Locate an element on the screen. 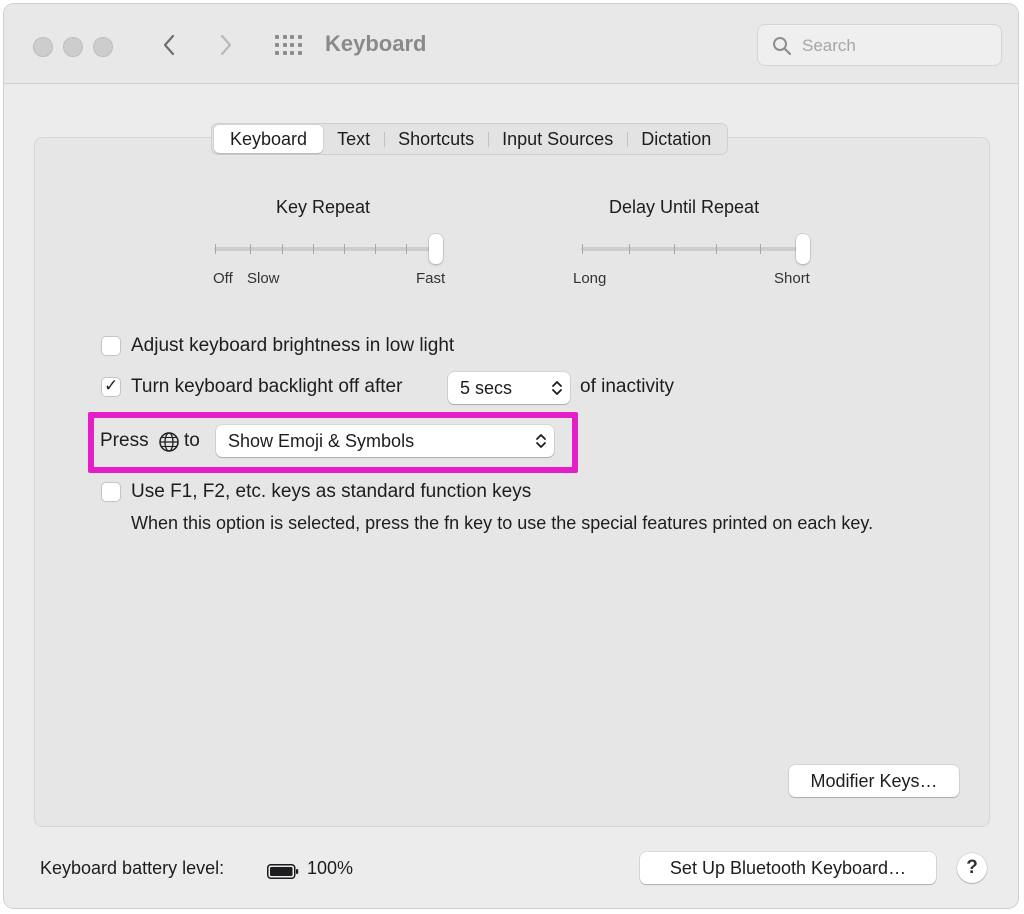 The image size is (1024, 914). tab-input-sources: Input Sources is located at coordinates (557, 139).